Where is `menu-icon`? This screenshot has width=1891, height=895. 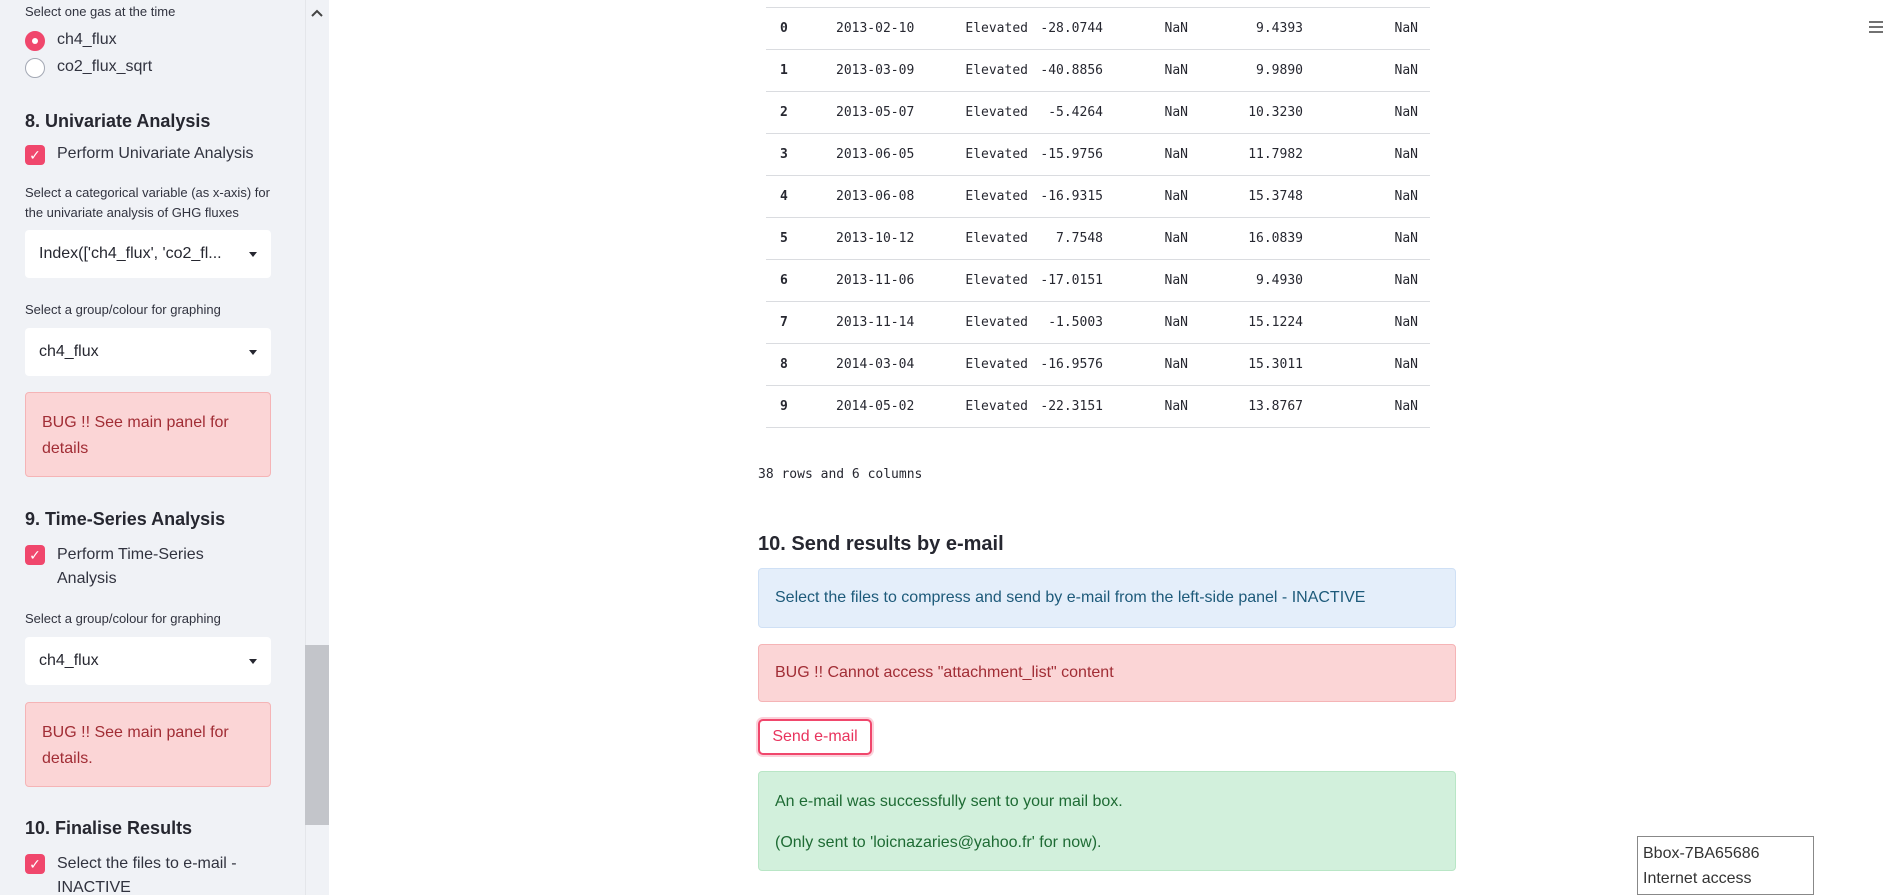
menu-icon is located at coordinates (1876, 28).